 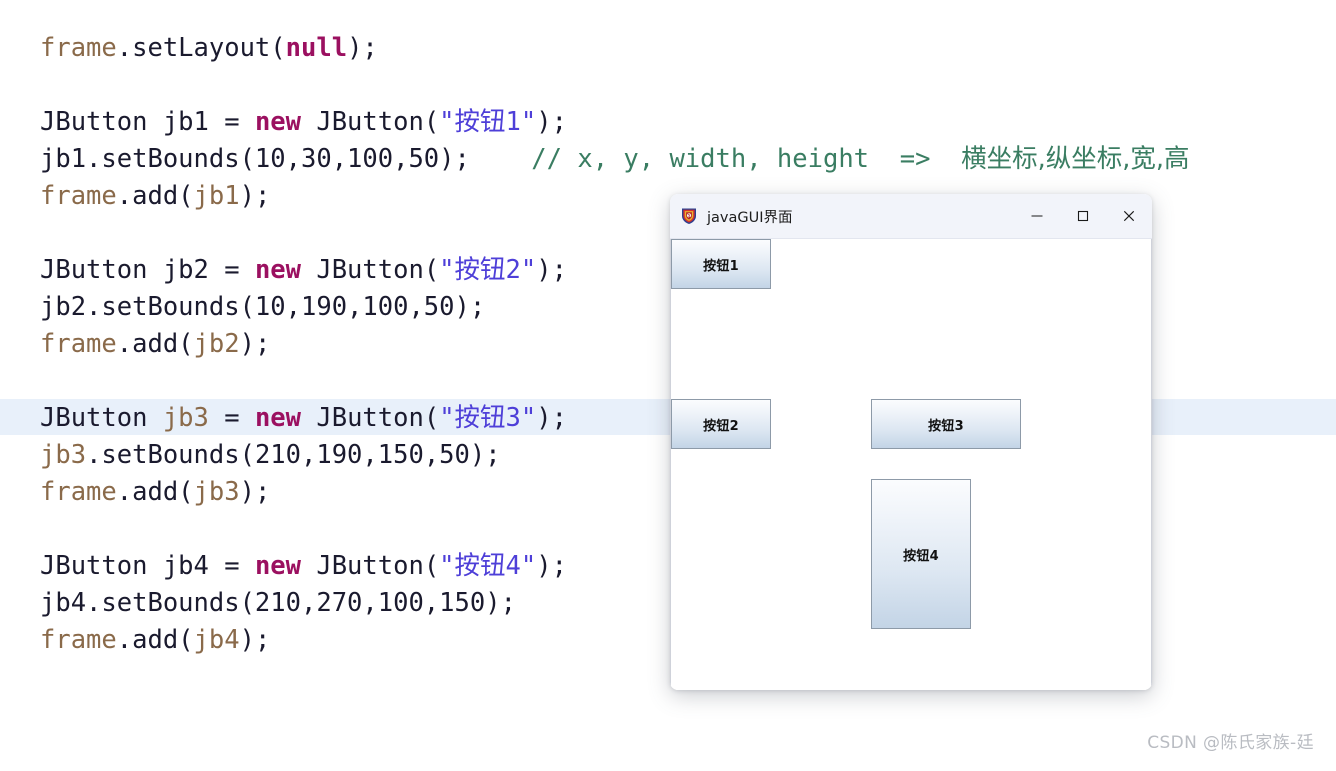 What do you see at coordinates (921, 554) in the screenshot?
I see `swing-button-4: 按钮4` at bounding box center [921, 554].